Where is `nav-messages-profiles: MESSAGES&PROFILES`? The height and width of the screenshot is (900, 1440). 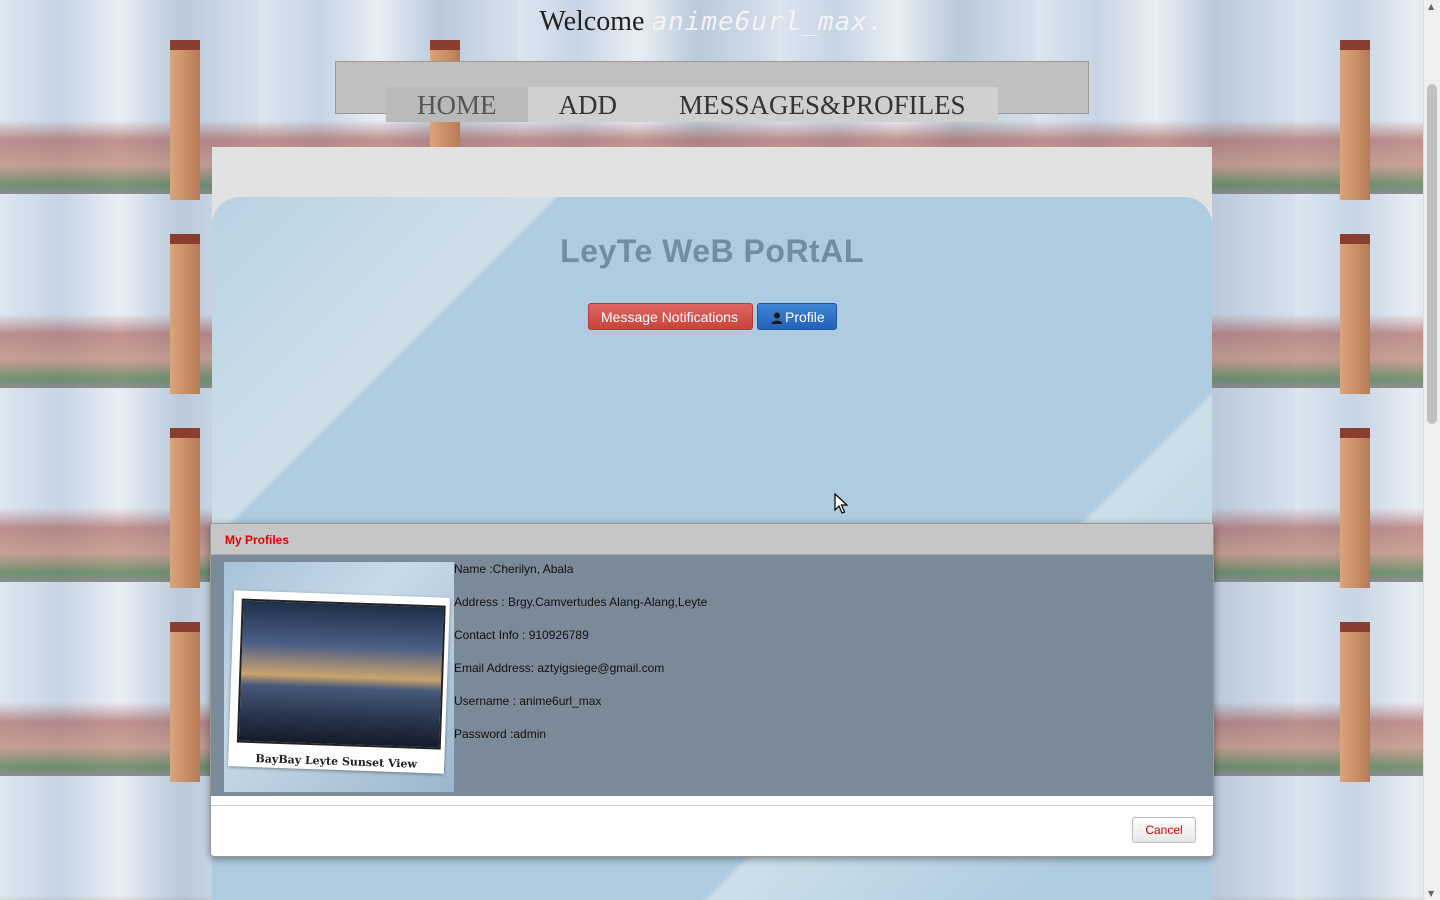 nav-messages-profiles: MESSAGES&PROFILES is located at coordinates (823, 104).